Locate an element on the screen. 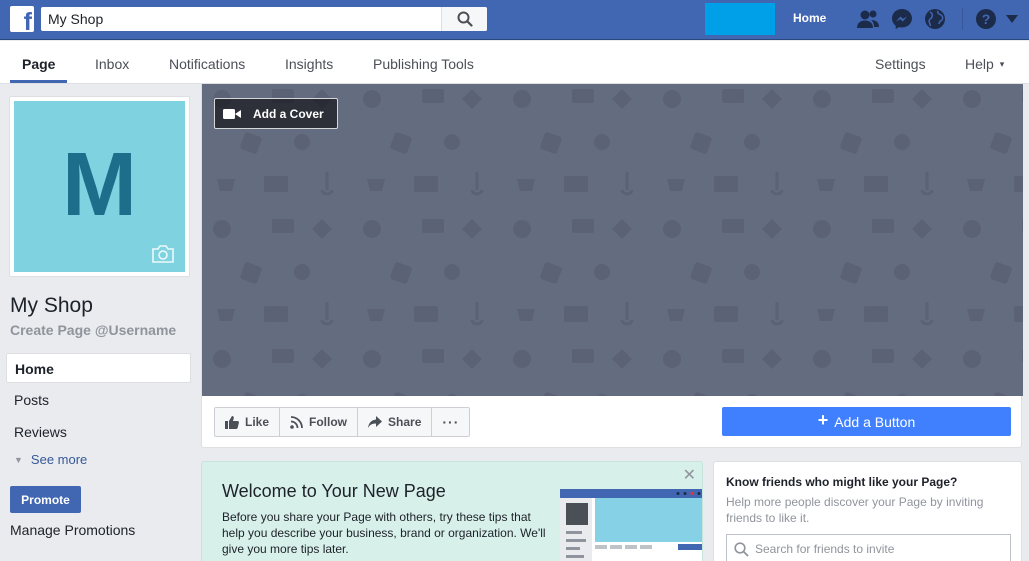  profile-picture: M is located at coordinates (99, 186).